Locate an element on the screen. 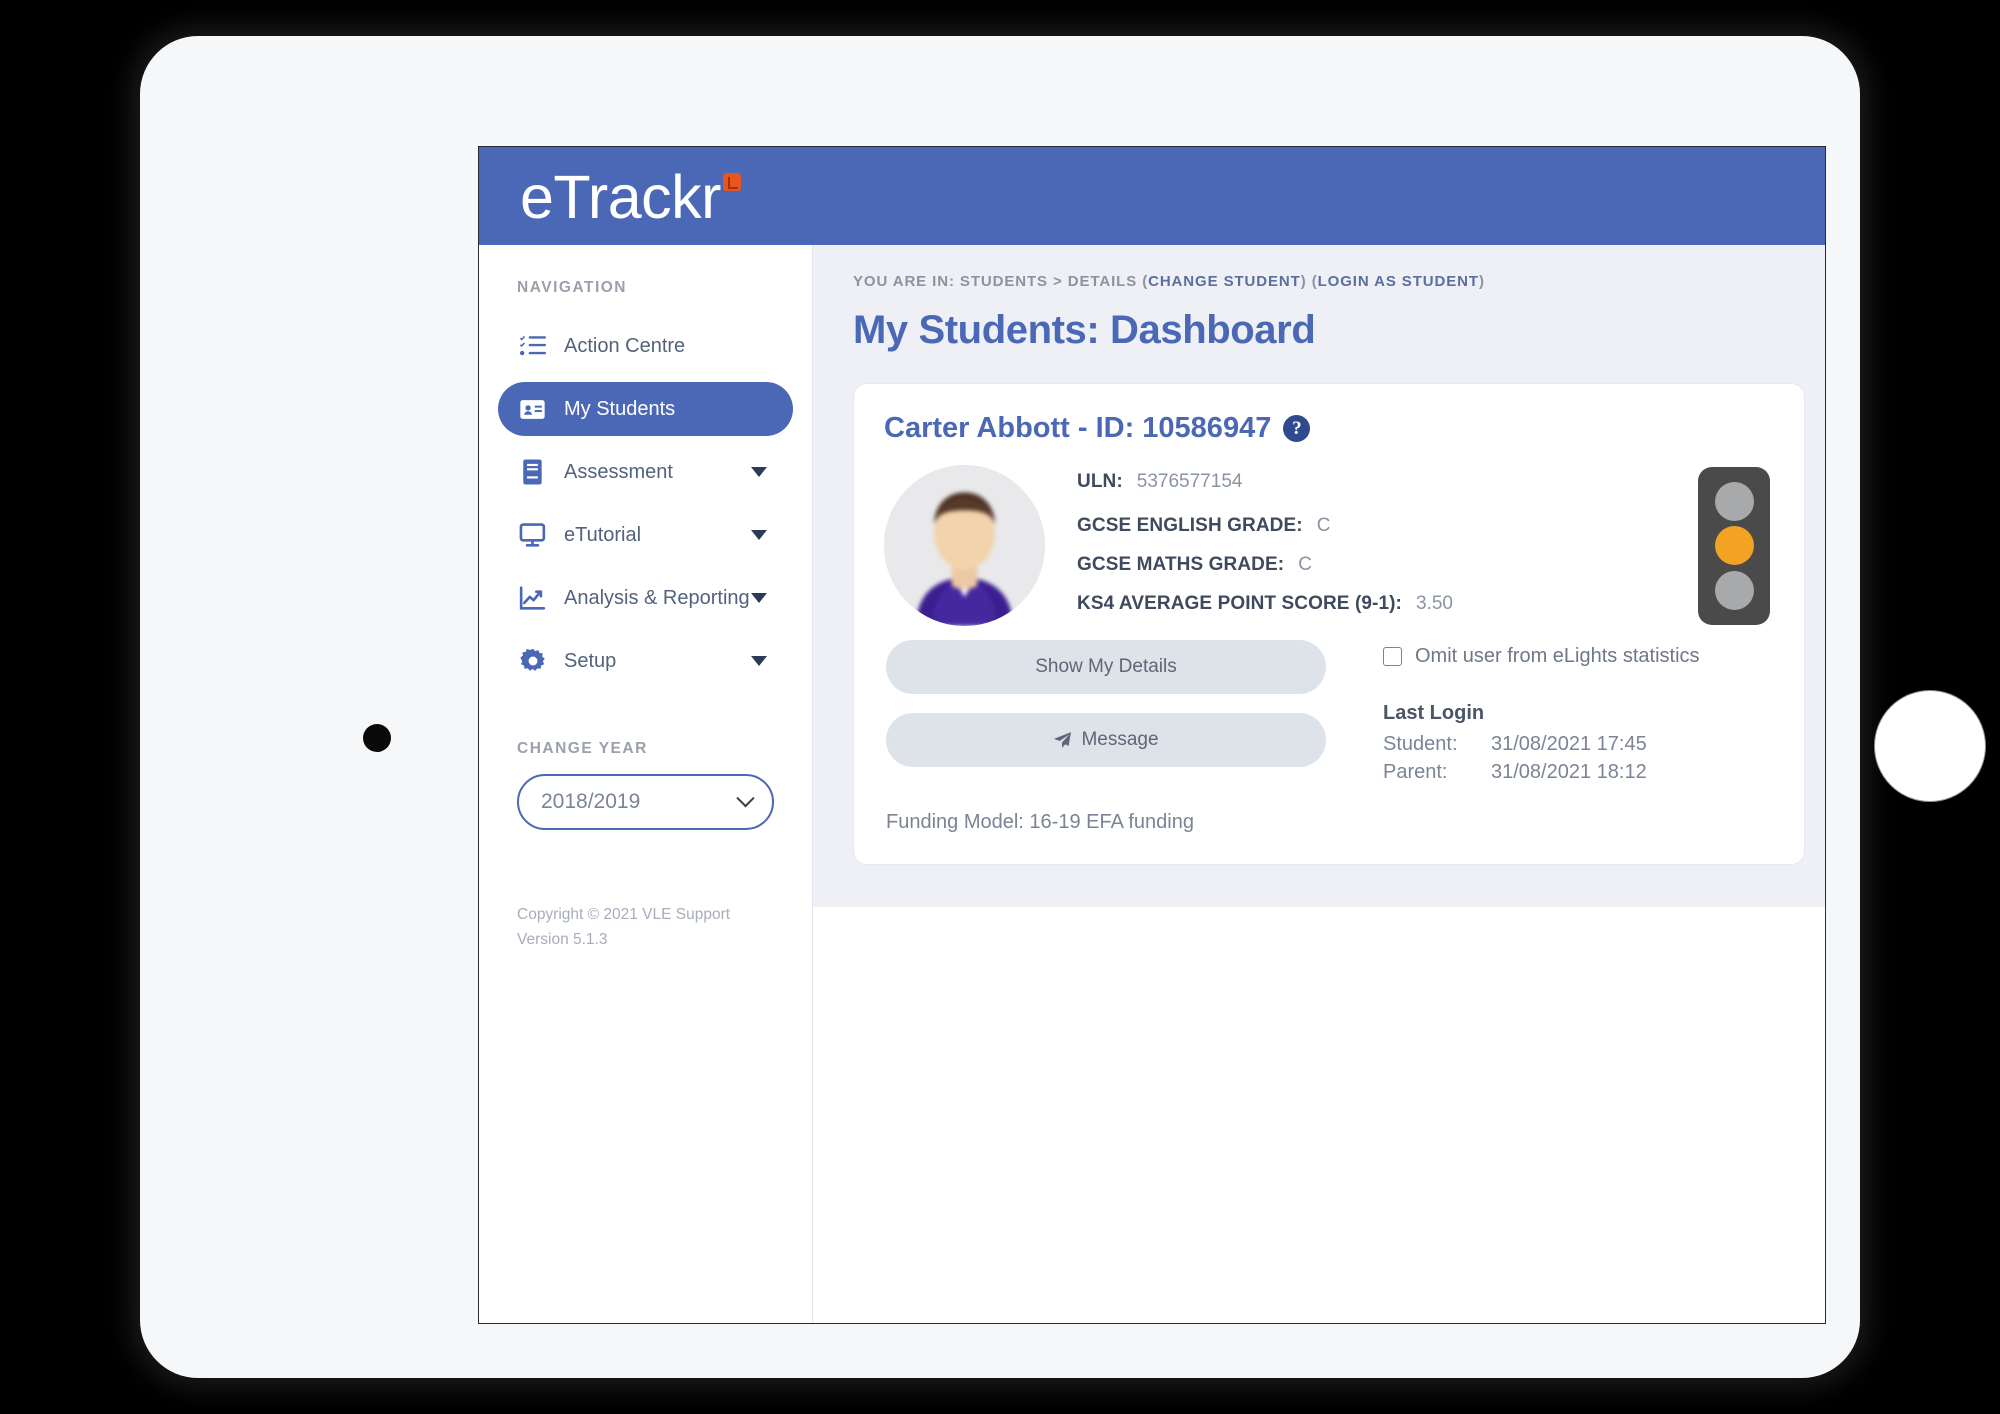 The height and width of the screenshot is (1414, 2000). change-year-label: CHANGE YEAR is located at coordinates (582, 748).